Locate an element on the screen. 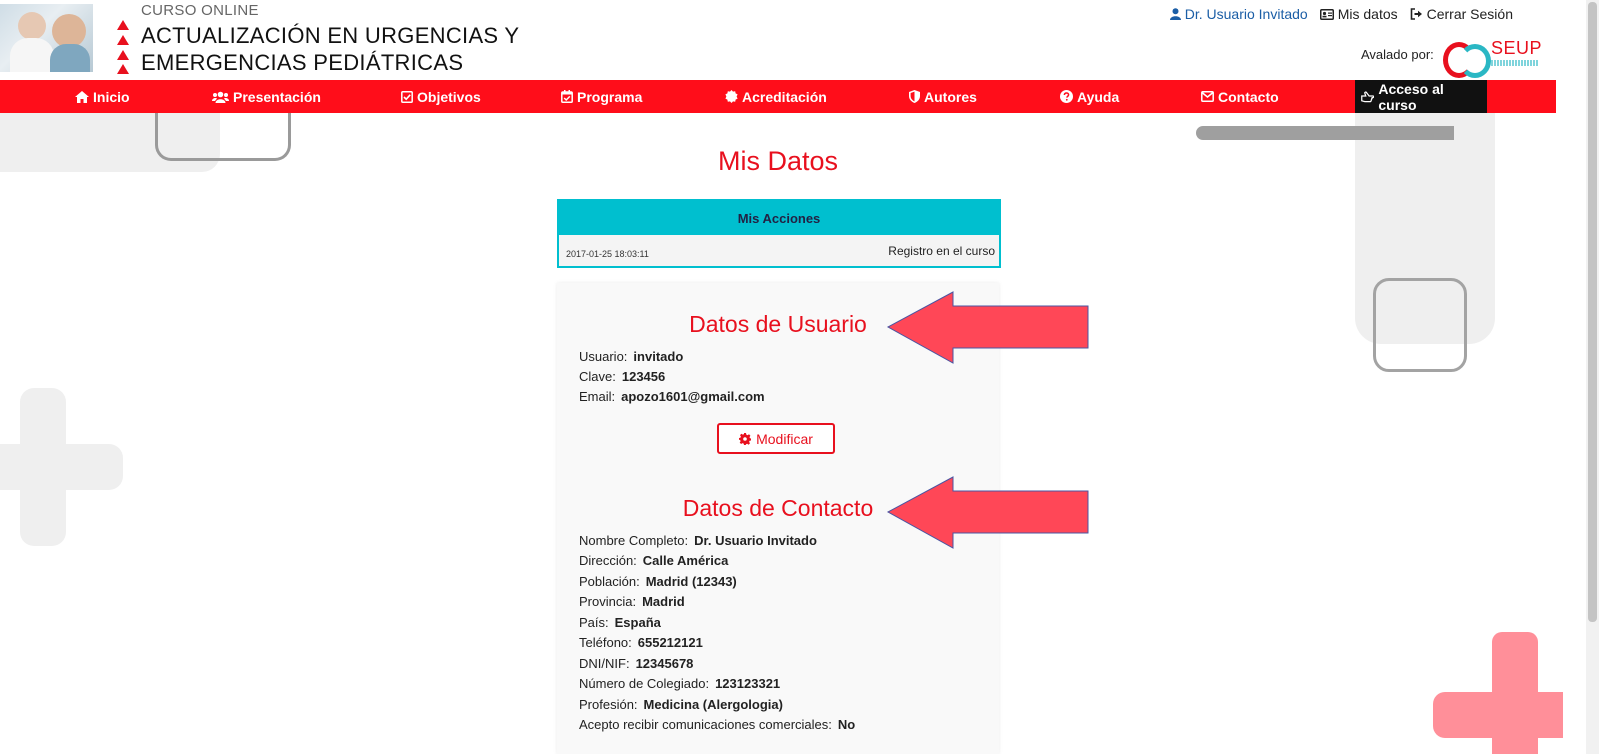 This screenshot has width=1599, height=754. field-label: Clave: is located at coordinates (597, 376).